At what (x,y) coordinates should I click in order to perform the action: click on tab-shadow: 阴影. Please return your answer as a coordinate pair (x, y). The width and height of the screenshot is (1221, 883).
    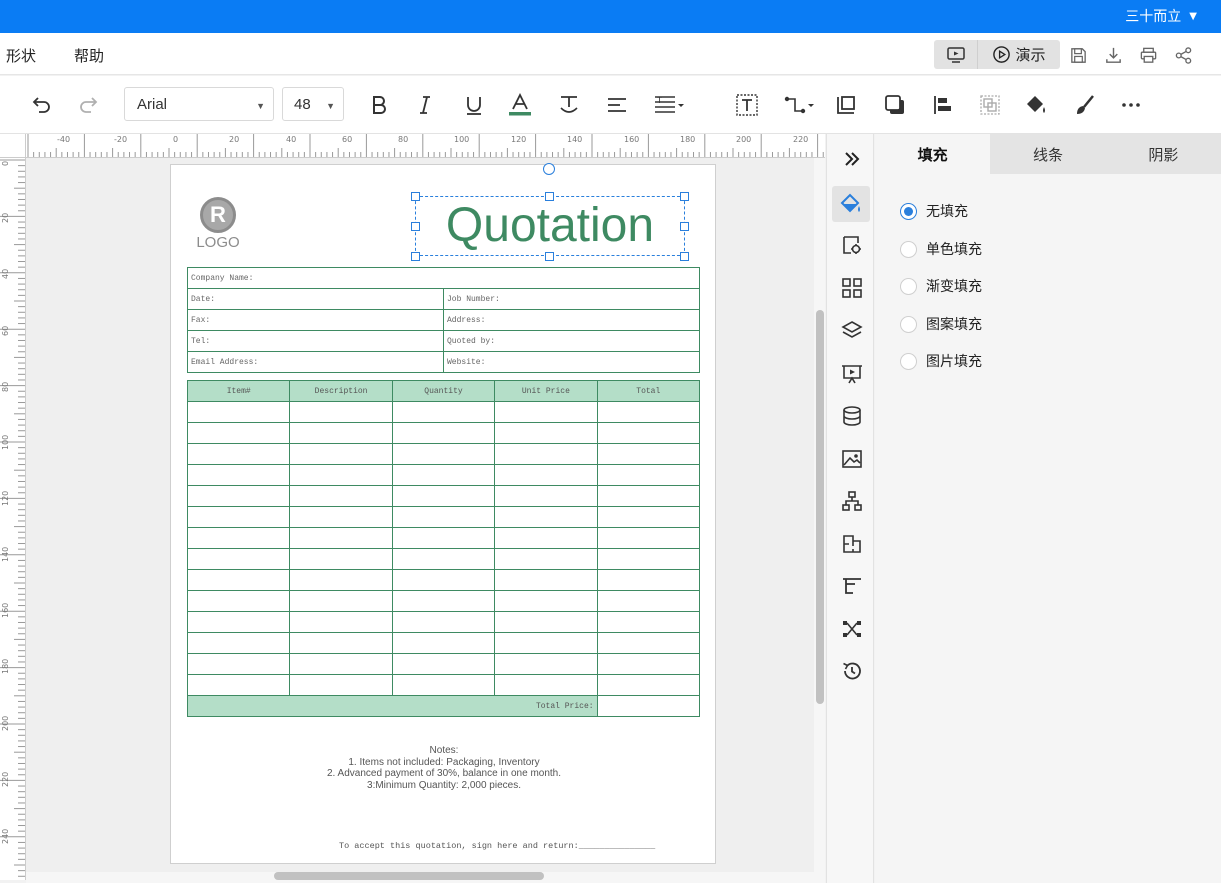
    Looking at the image, I should click on (1163, 154).